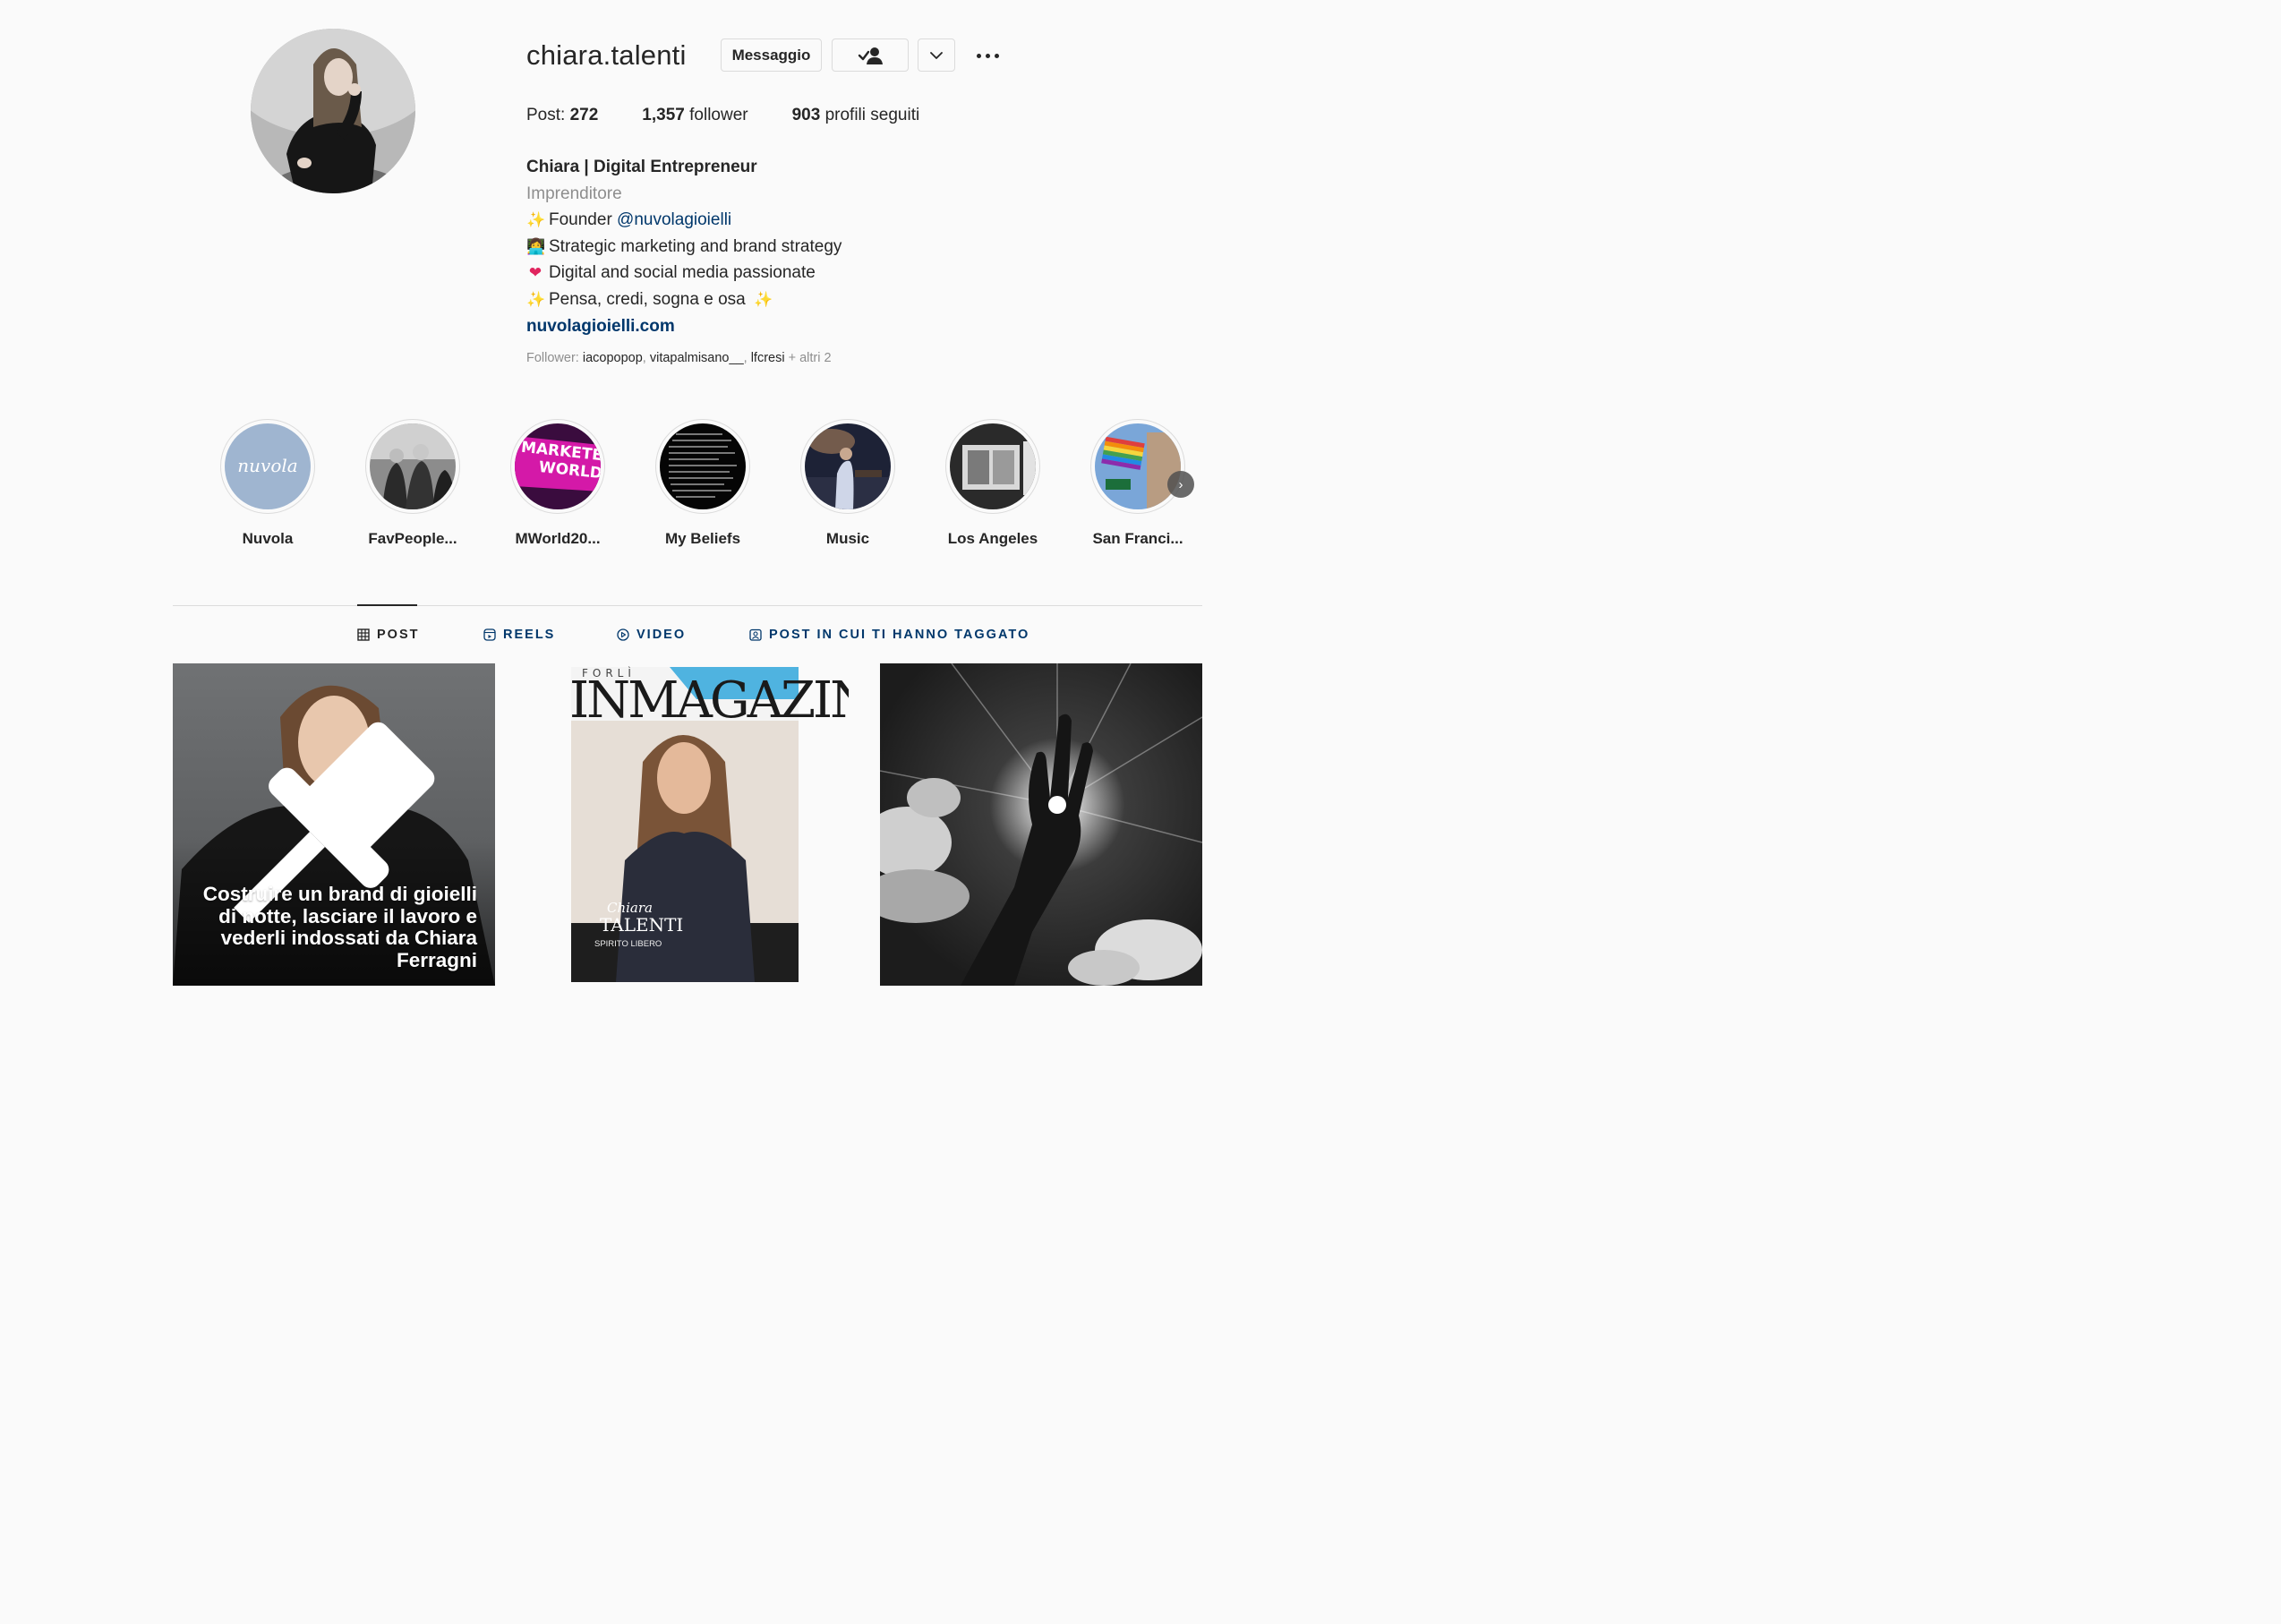 This screenshot has width=2281, height=1624. I want to click on play-circle-icon, so click(623, 634).